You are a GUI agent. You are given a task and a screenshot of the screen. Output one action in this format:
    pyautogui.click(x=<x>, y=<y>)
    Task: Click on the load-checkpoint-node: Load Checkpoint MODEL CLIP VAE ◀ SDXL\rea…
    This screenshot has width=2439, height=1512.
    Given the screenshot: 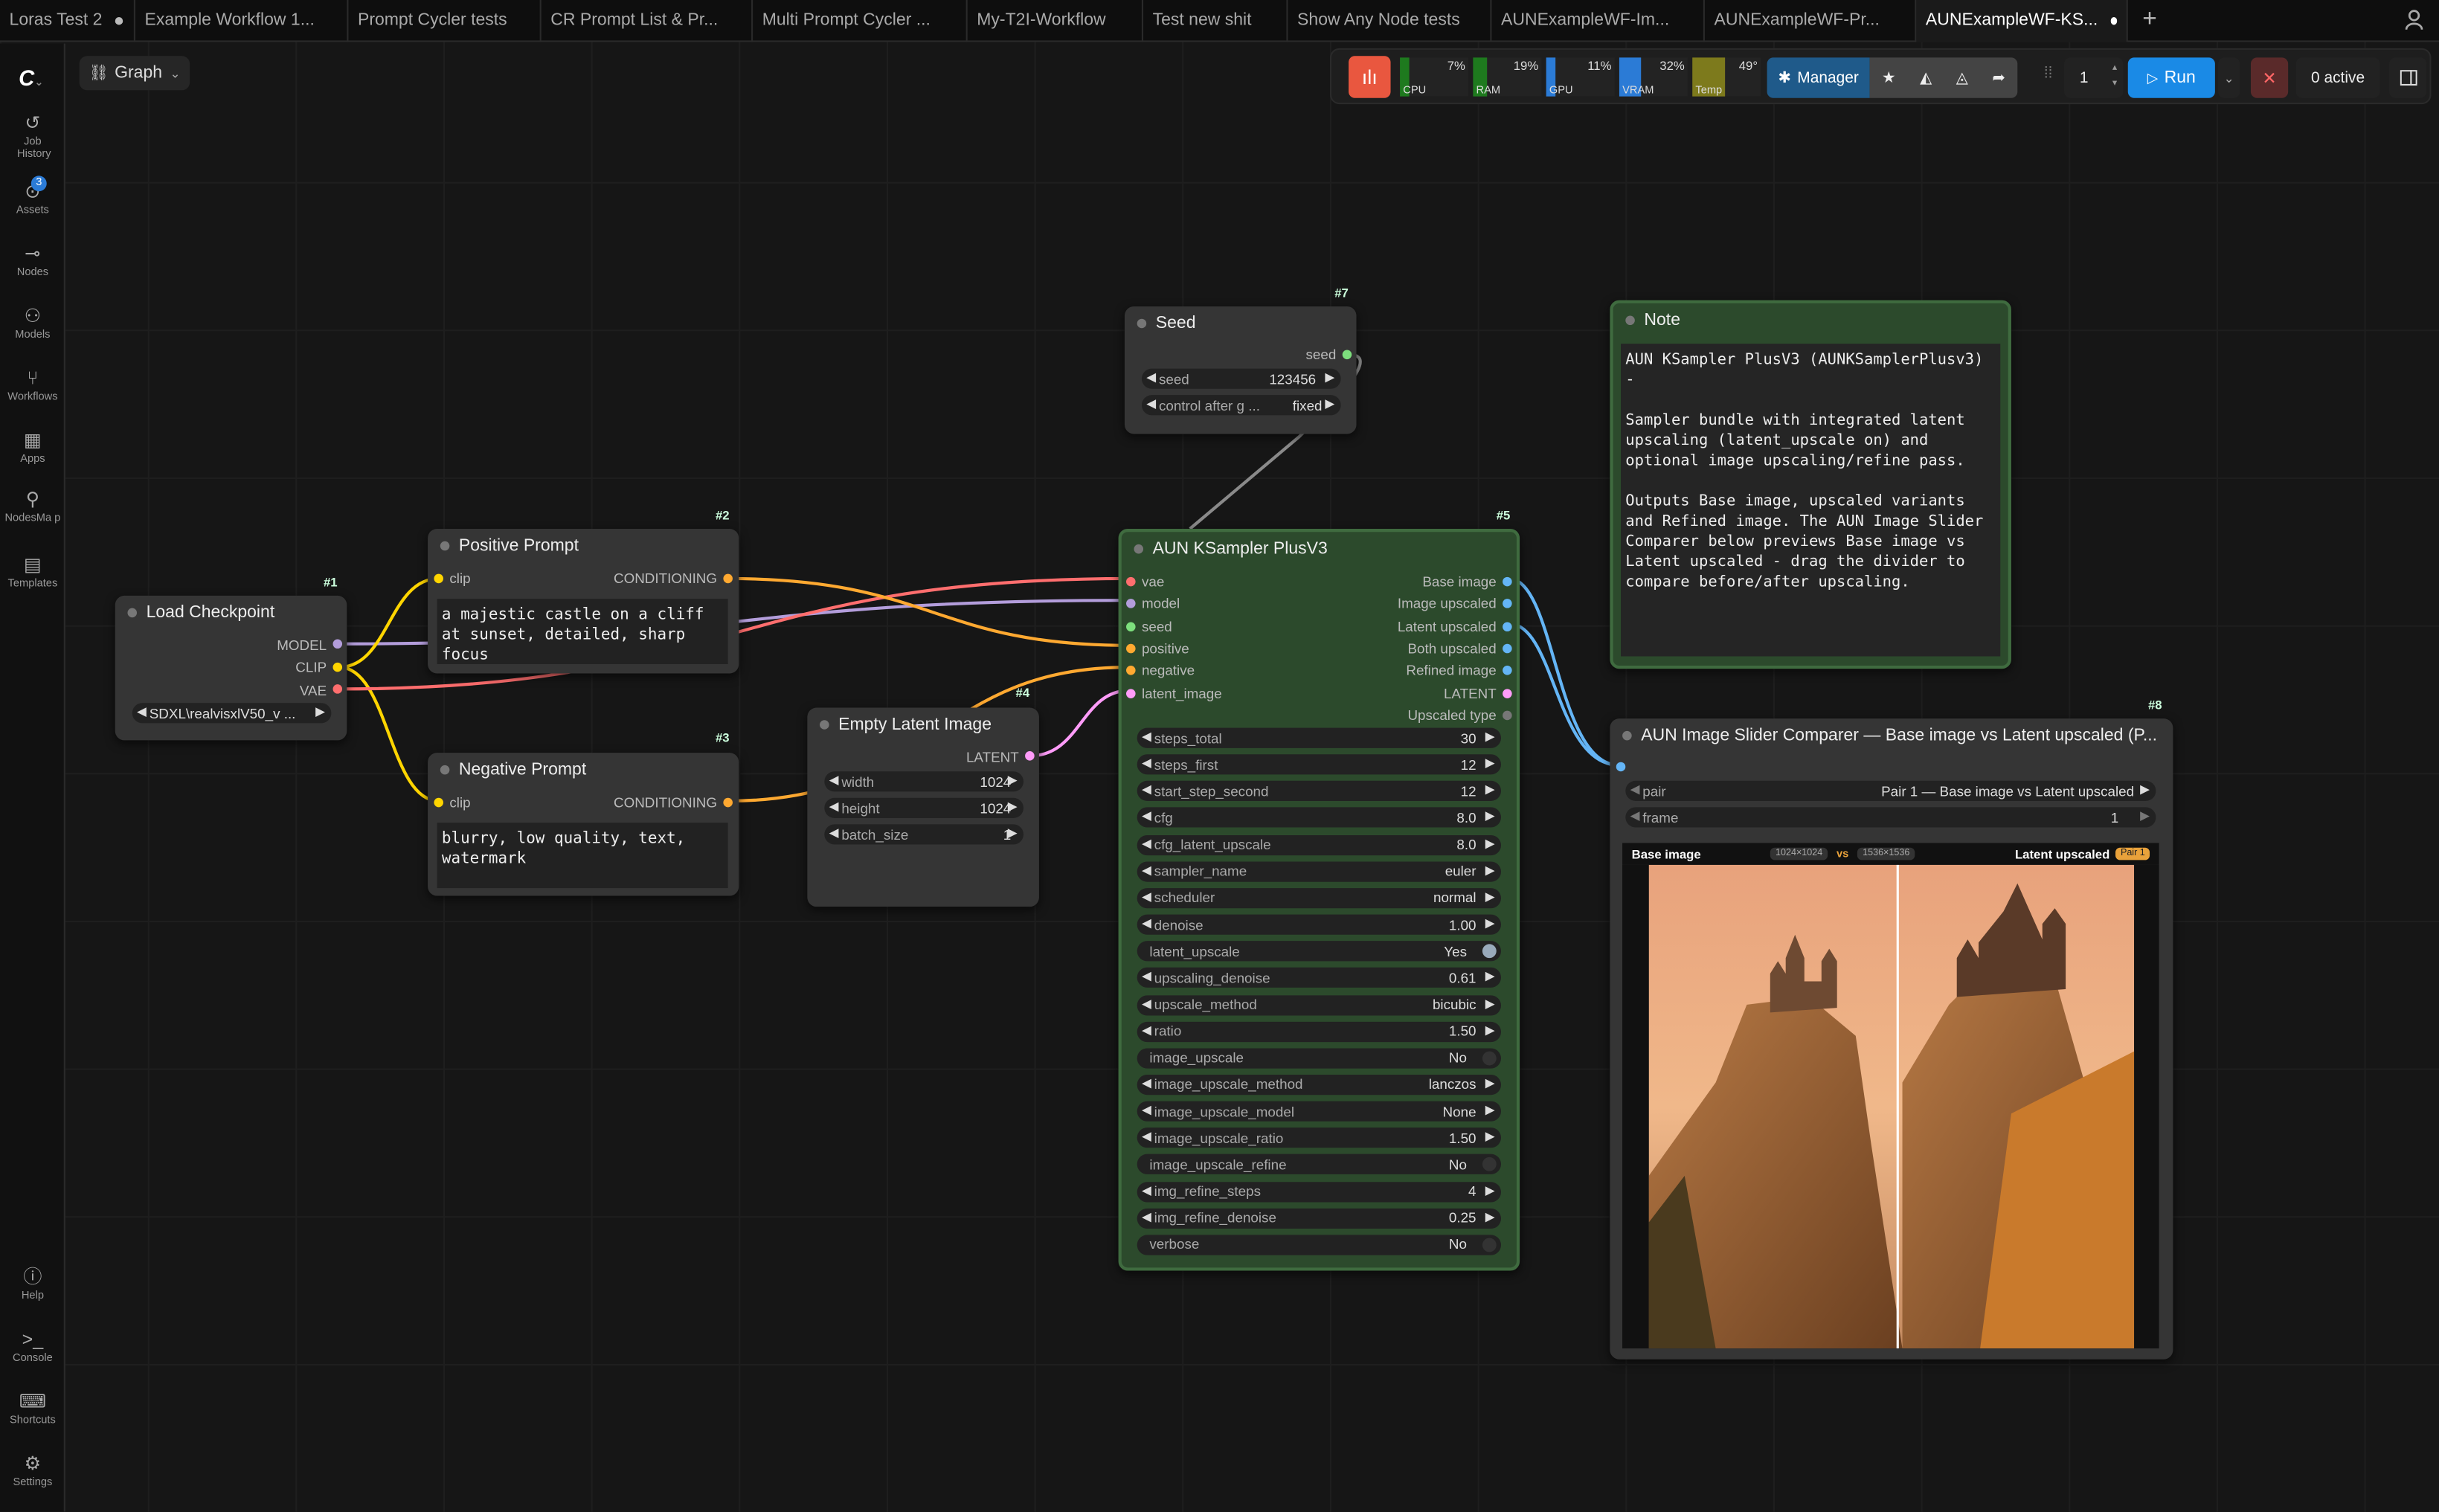 What is the action you would take?
    pyautogui.click(x=231, y=668)
    